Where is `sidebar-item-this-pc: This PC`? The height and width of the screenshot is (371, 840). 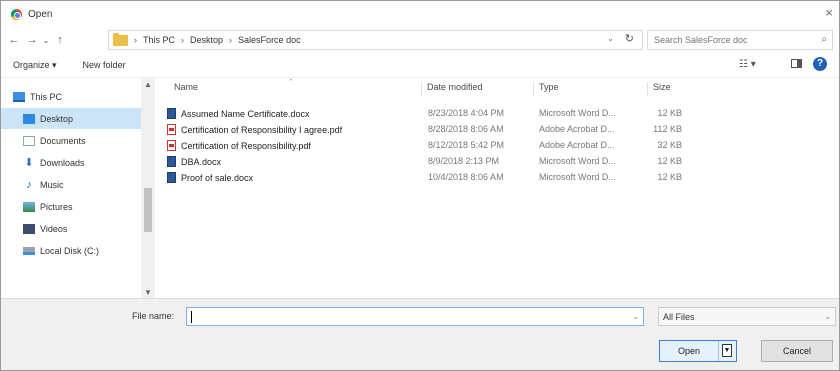
sidebar-item-this-pc: This PC is located at coordinates (71, 96).